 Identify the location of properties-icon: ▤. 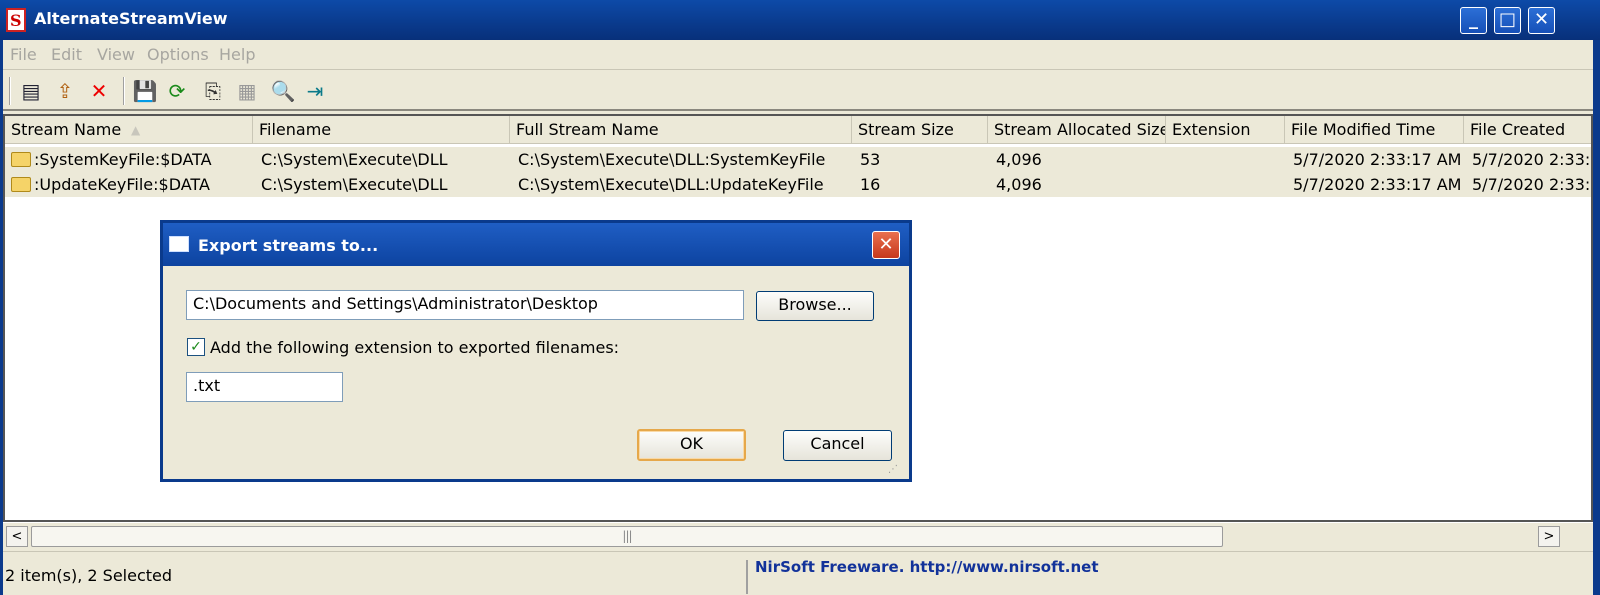
(31, 91).